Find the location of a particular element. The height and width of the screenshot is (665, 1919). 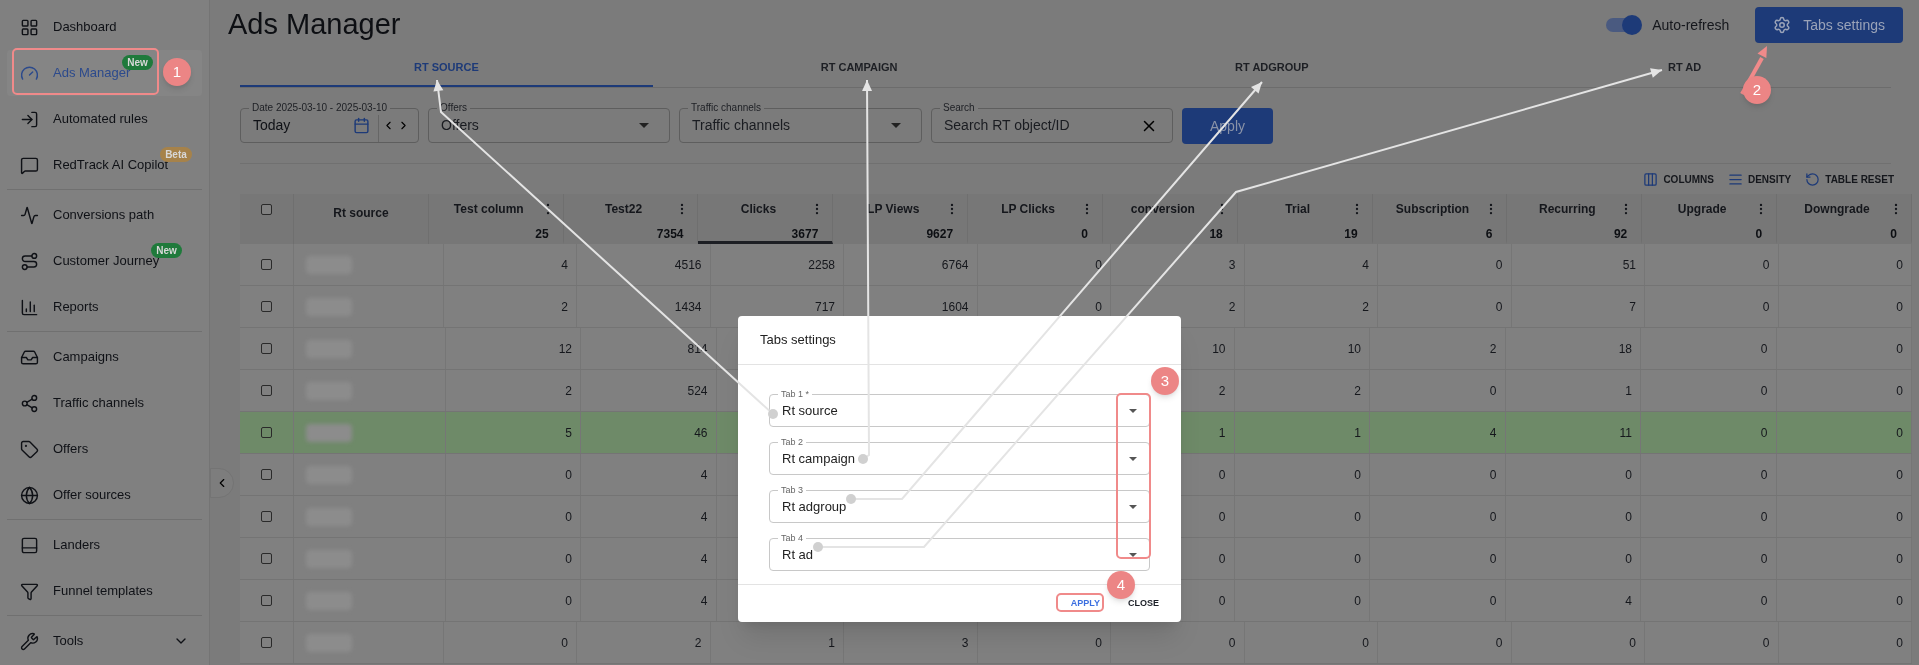

reset-icon is located at coordinates (1813, 179).